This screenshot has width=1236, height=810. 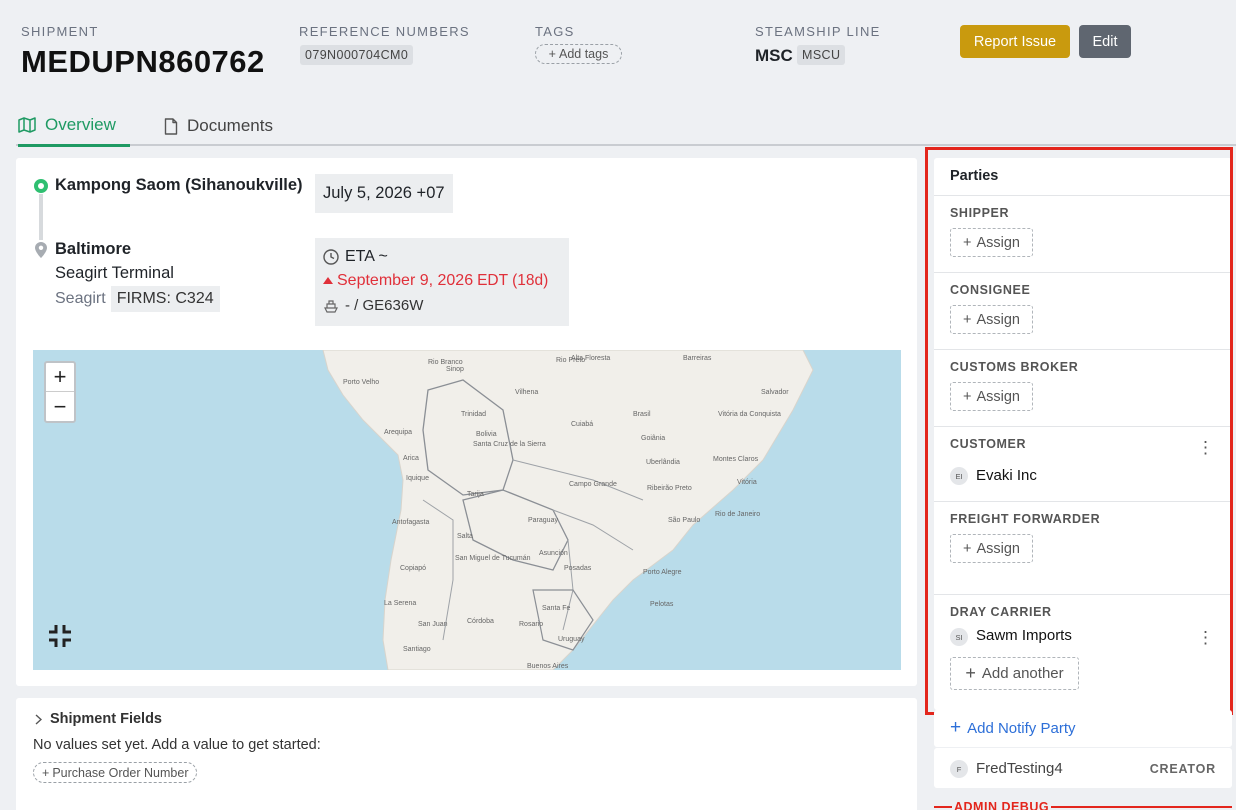 I want to click on origin-dot-icon, so click(x=41, y=186).